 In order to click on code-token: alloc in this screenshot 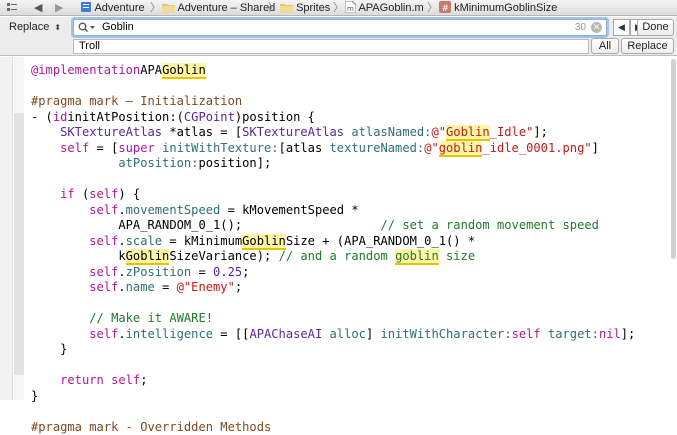, I will do `click(348, 334)`.